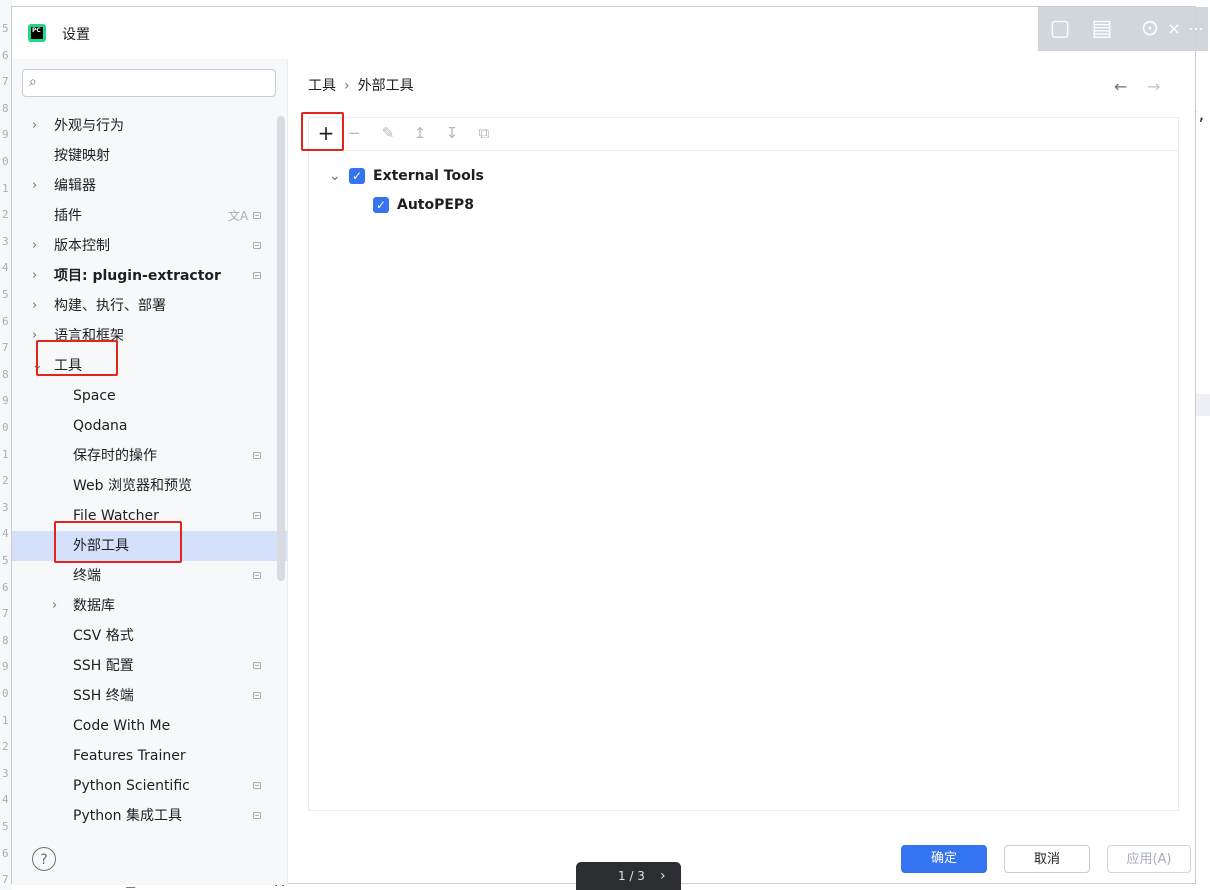  What do you see at coordinates (149, 576) in the screenshot?
I see `tree-item-terminal: 终端` at bounding box center [149, 576].